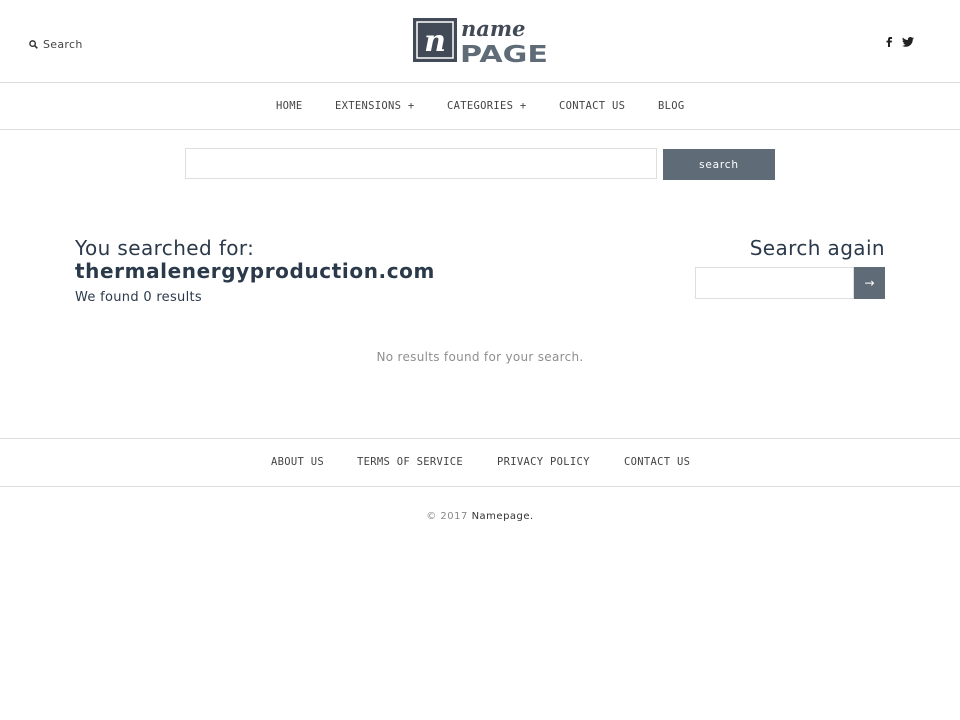 Image resolution: width=960 pixels, height=720 pixels. What do you see at coordinates (671, 106) in the screenshot?
I see `nav-item-blog: BLOG` at bounding box center [671, 106].